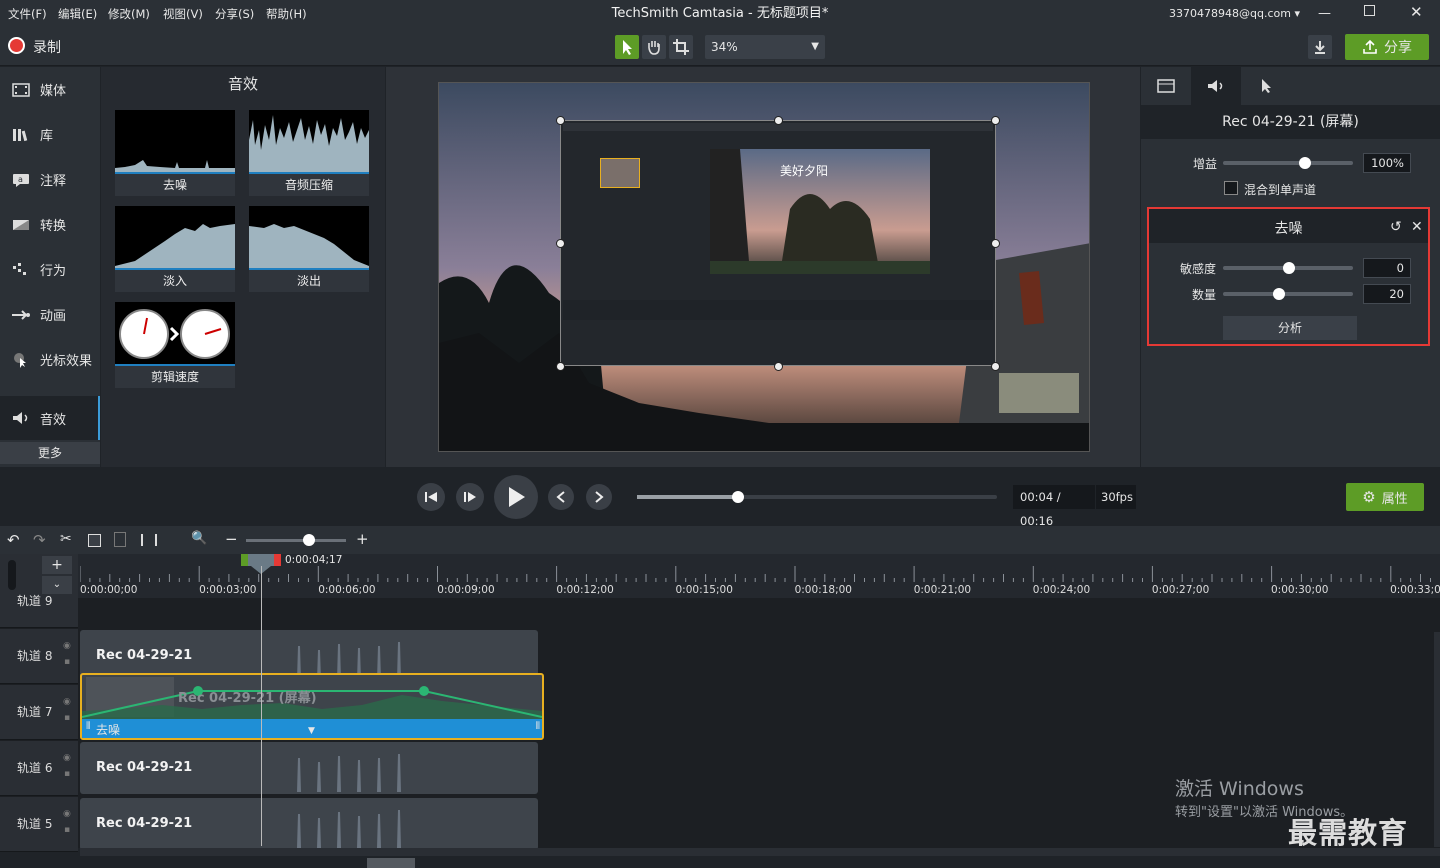 The image size is (1440, 868). Describe the element at coordinates (39, 540) in the screenshot. I see `redo-icon: ↷` at that location.